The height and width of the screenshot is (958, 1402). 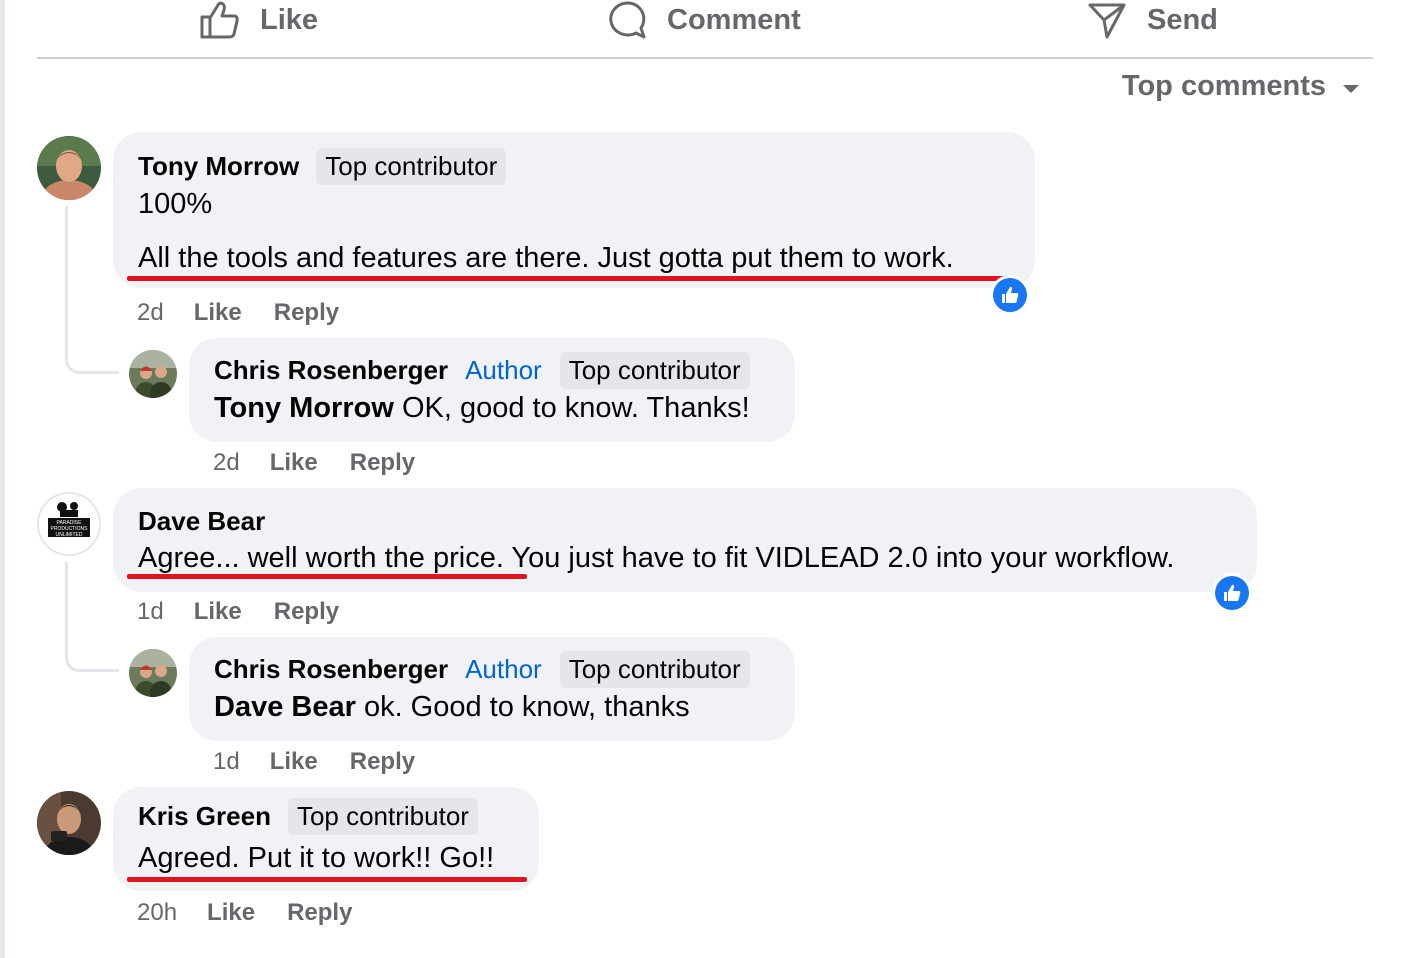 I want to click on comment-sort-dropdown: Top comments, so click(x=1241, y=86).